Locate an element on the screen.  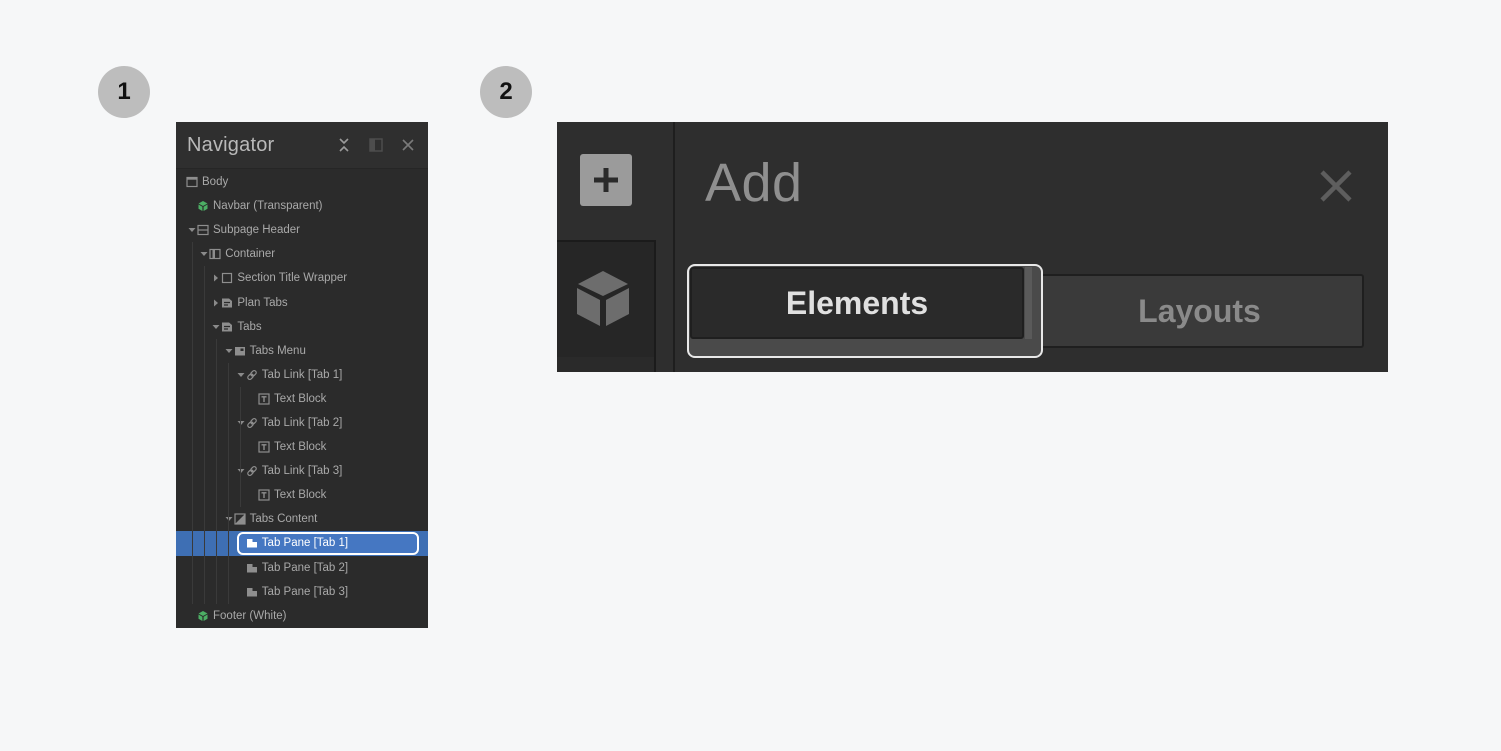
symbols-button is located at coordinates (606, 299).